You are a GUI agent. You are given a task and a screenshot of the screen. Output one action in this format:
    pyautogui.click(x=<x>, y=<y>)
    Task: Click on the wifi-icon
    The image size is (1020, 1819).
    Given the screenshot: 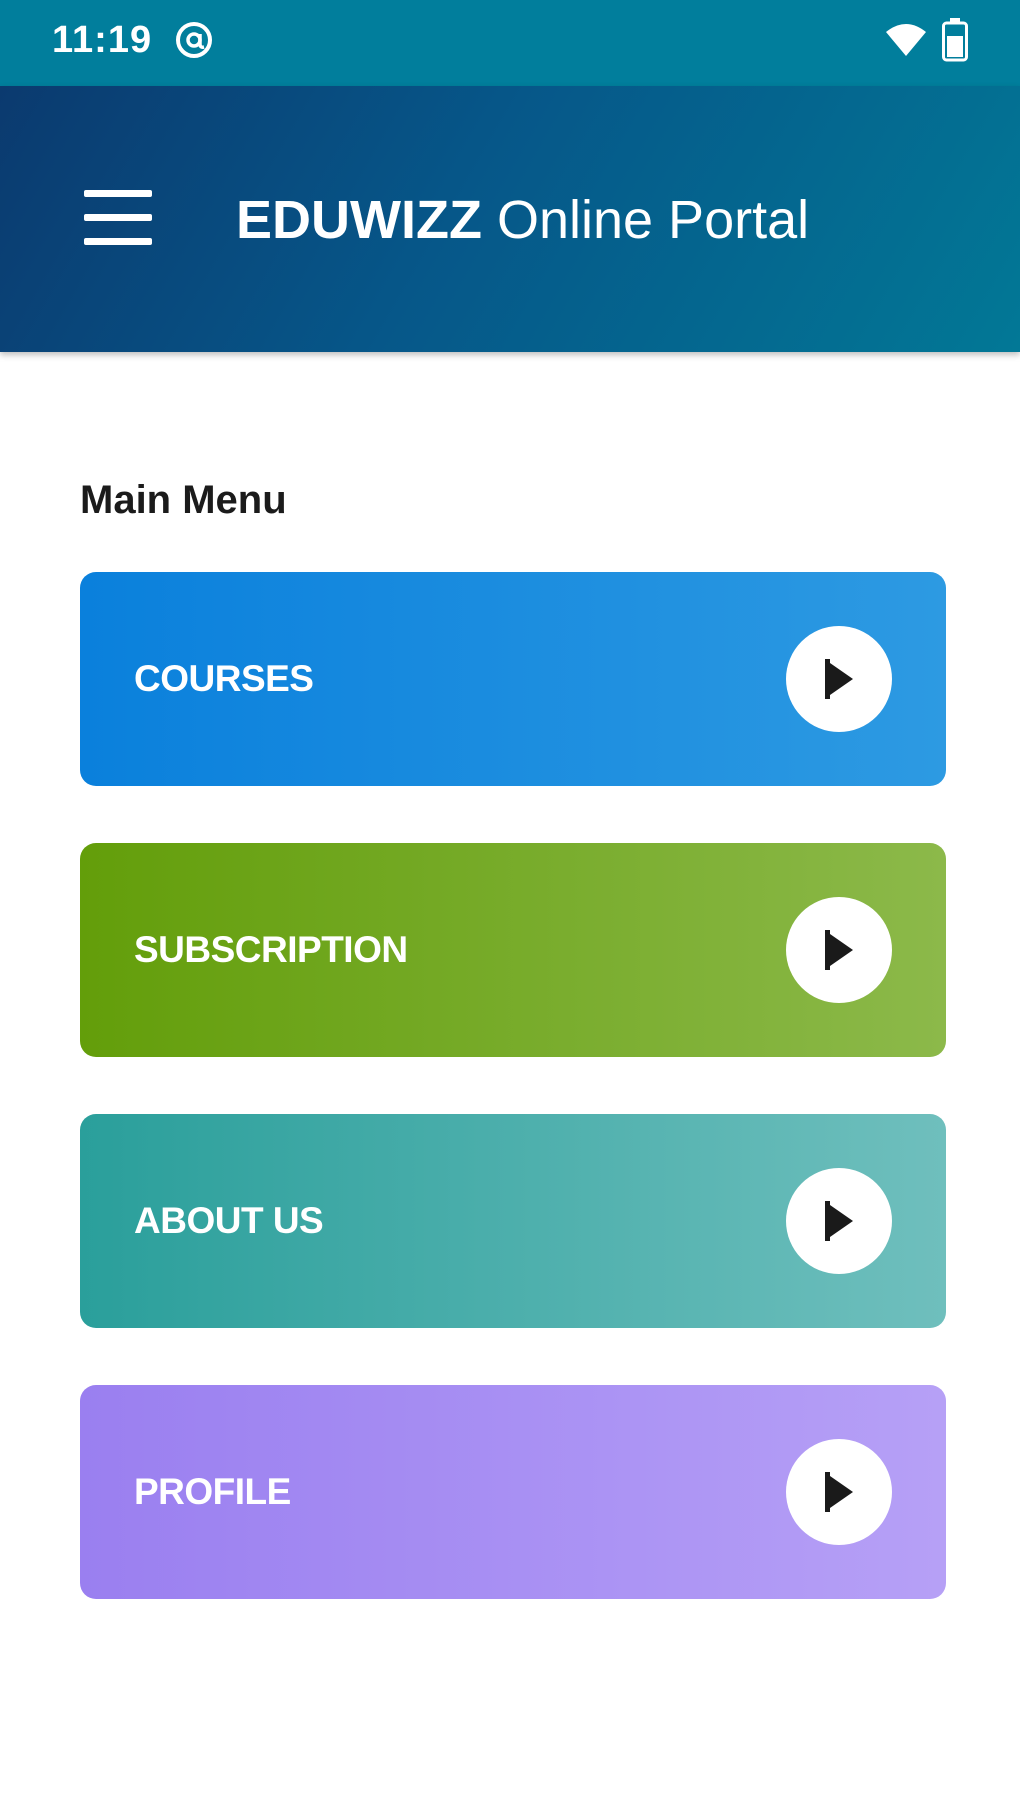 What is the action you would take?
    pyautogui.click(x=906, y=40)
    